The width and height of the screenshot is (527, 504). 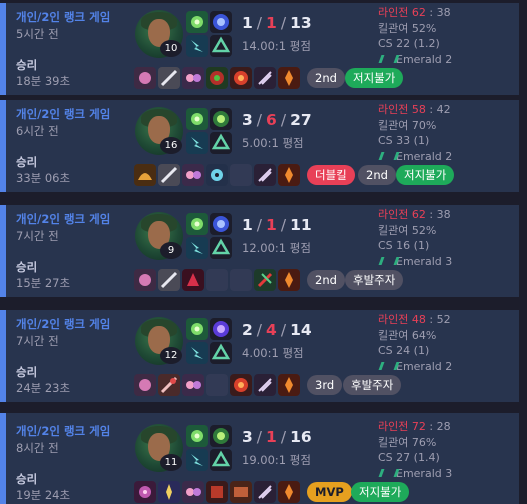 What do you see at coordinates (171, 462) in the screenshot?
I see `champion-level: 11` at bounding box center [171, 462].